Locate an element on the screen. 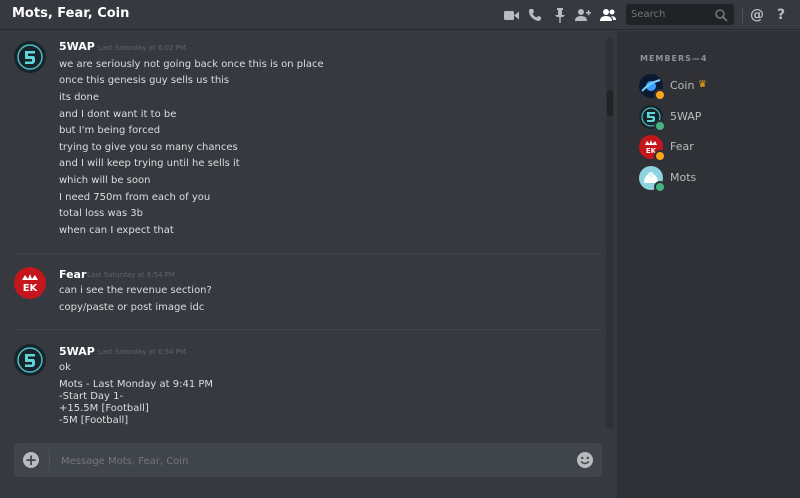  search-box is located at coordinates (680, 14).